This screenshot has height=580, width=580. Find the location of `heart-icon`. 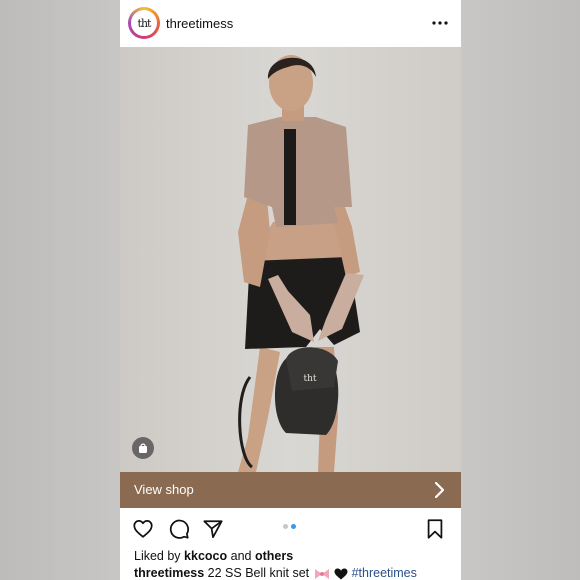

heart-icon is located at coordinates (143, 529).